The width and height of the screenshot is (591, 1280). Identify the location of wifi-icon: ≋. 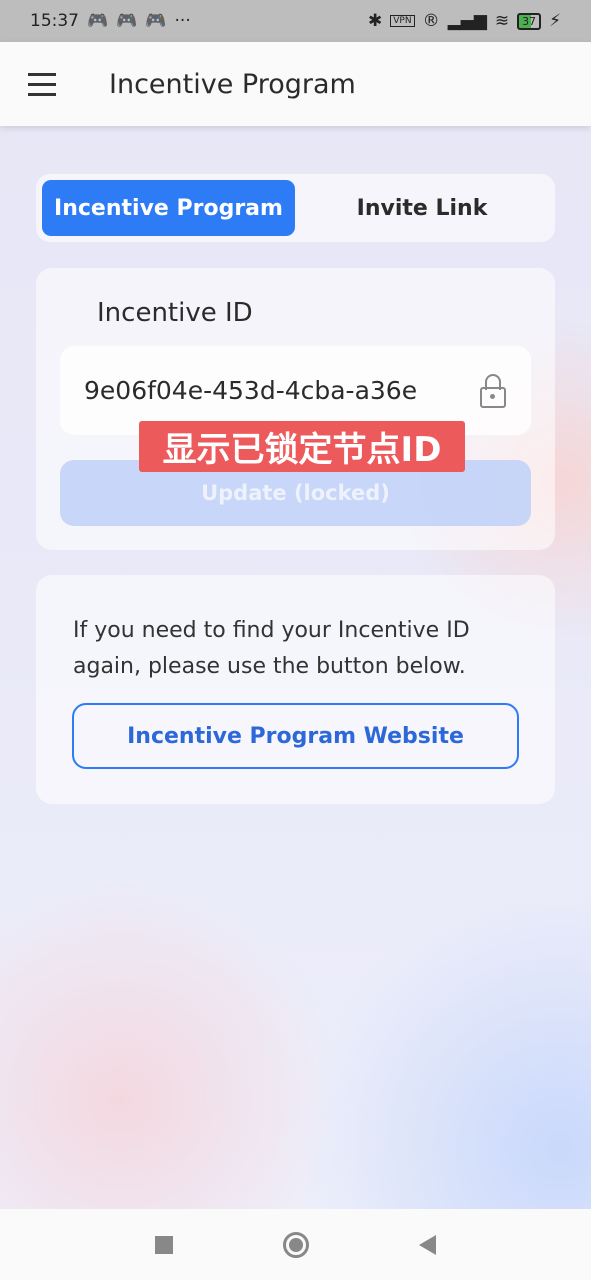
(502, 21).